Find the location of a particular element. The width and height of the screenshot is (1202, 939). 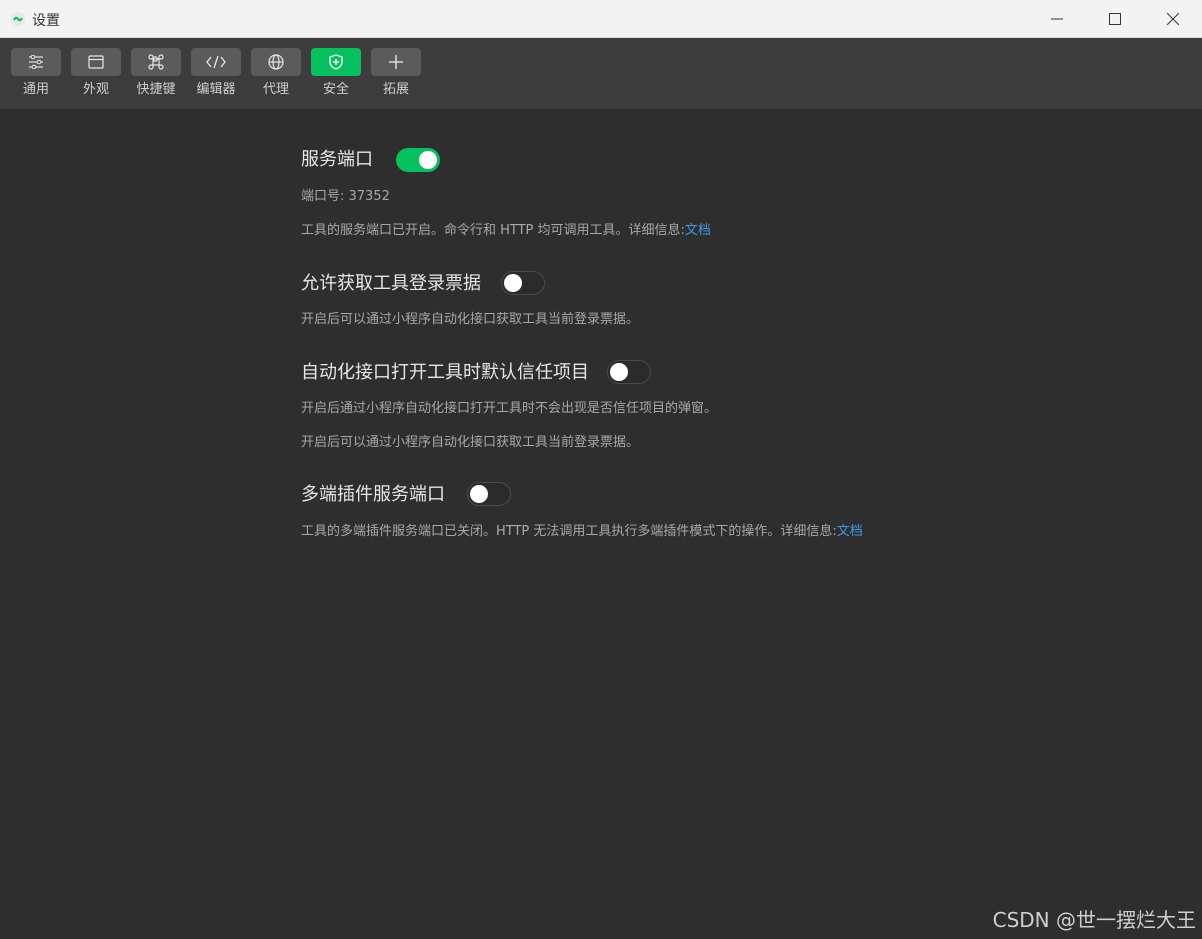

globe-icon is located at coordinates (276, 62).